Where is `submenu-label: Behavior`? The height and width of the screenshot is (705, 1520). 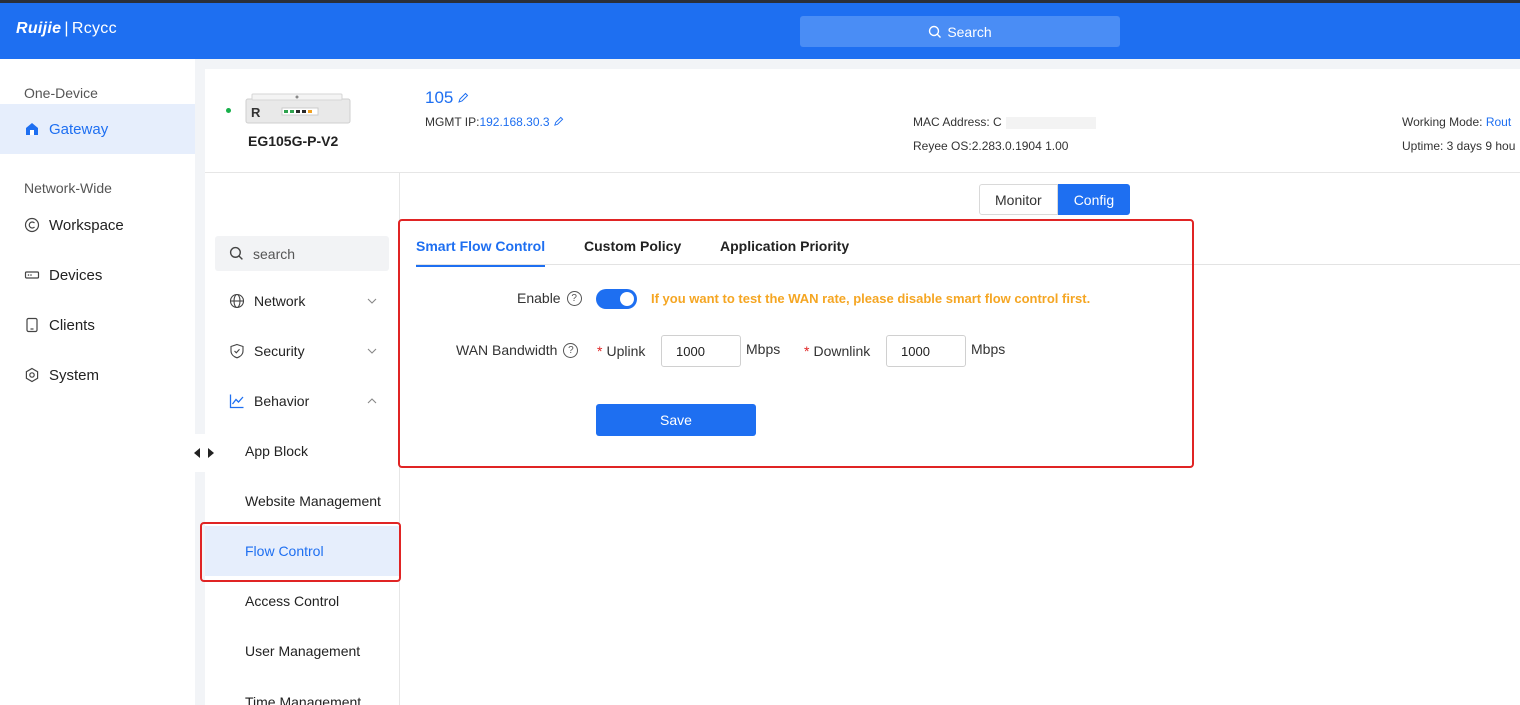 submenu-label: Behavior is located at coordinates (282, 401).